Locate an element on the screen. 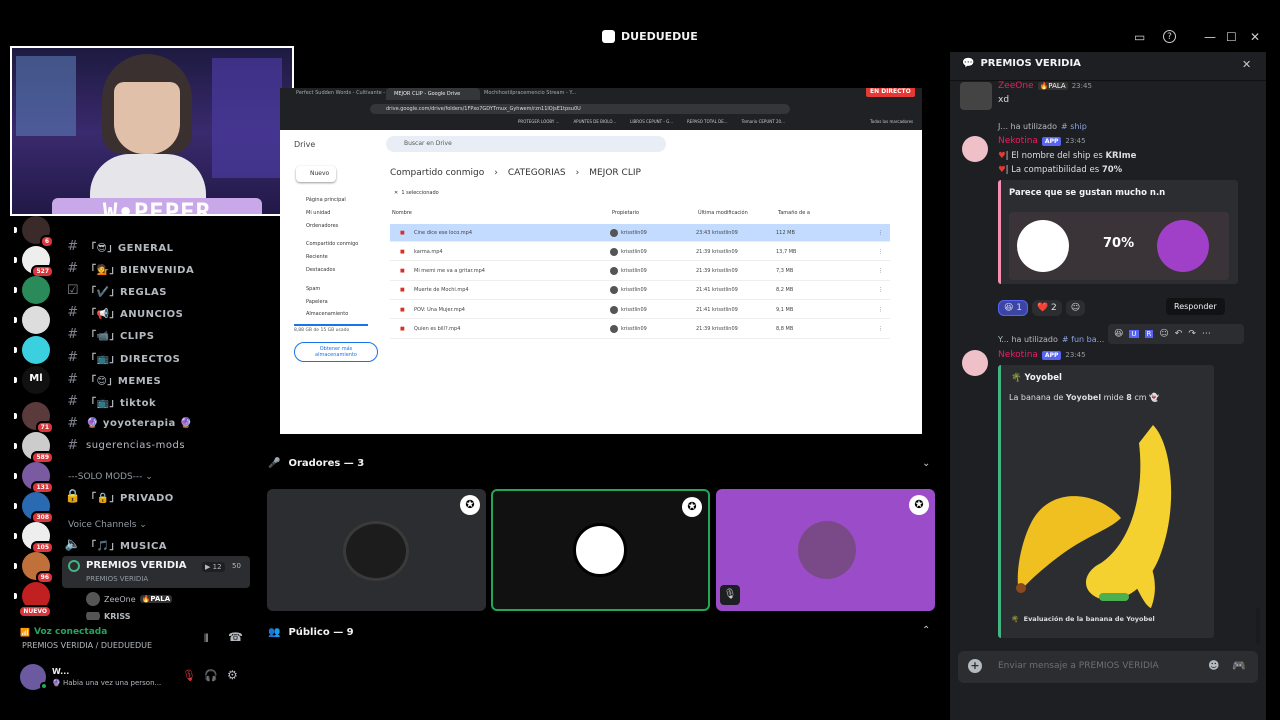 The width and height of the screenshot is (1280, 720). channel-item: ☑ 「✔️」REGLAS is located at coordinates (155, 290).